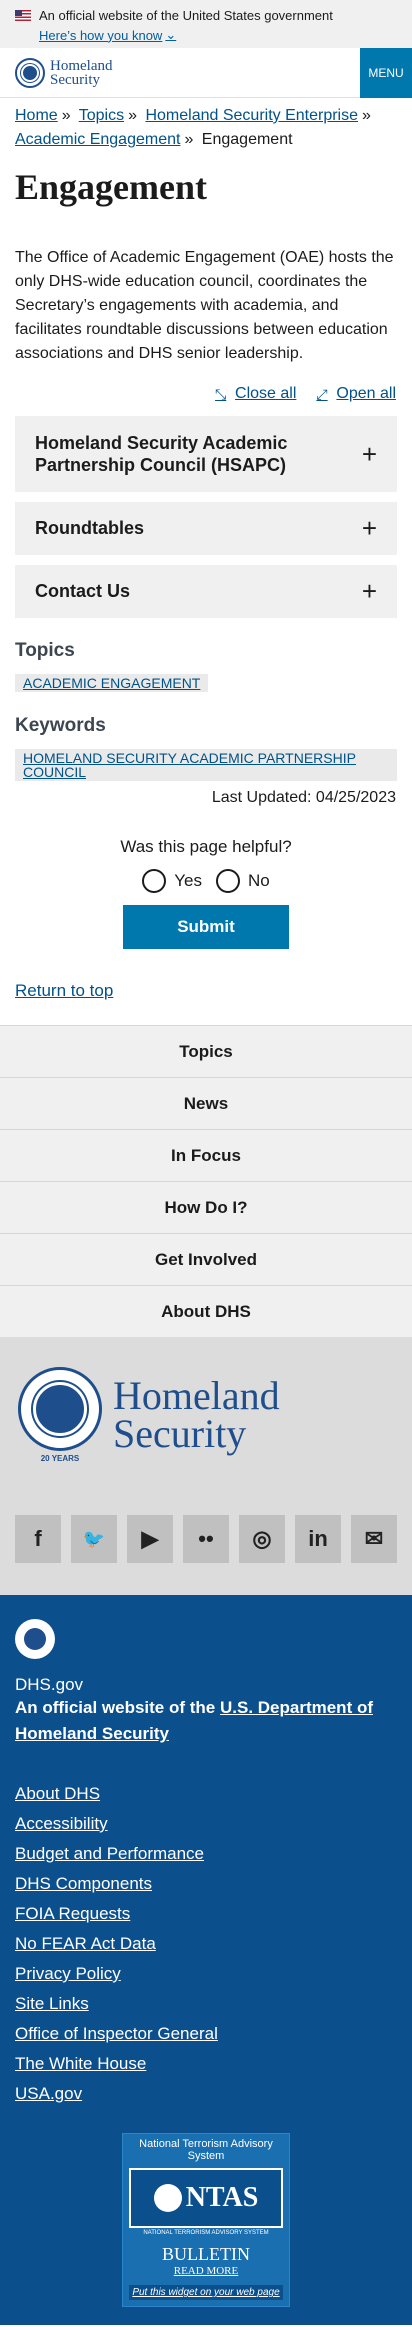 The height and width of the screenshot is (2327, 412). What do you see at coordinates (206, 1794) in the screenshot?
I see `footer-link-about: About DHS` at bounding box center [206, 1794].